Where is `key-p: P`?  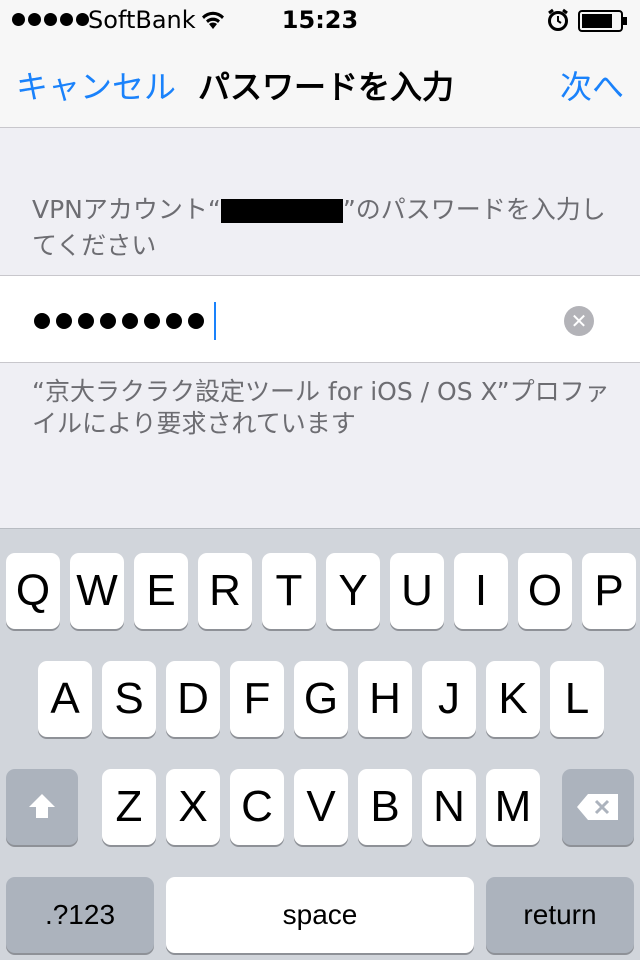
key-p: P is located at coordinates (609, 591).